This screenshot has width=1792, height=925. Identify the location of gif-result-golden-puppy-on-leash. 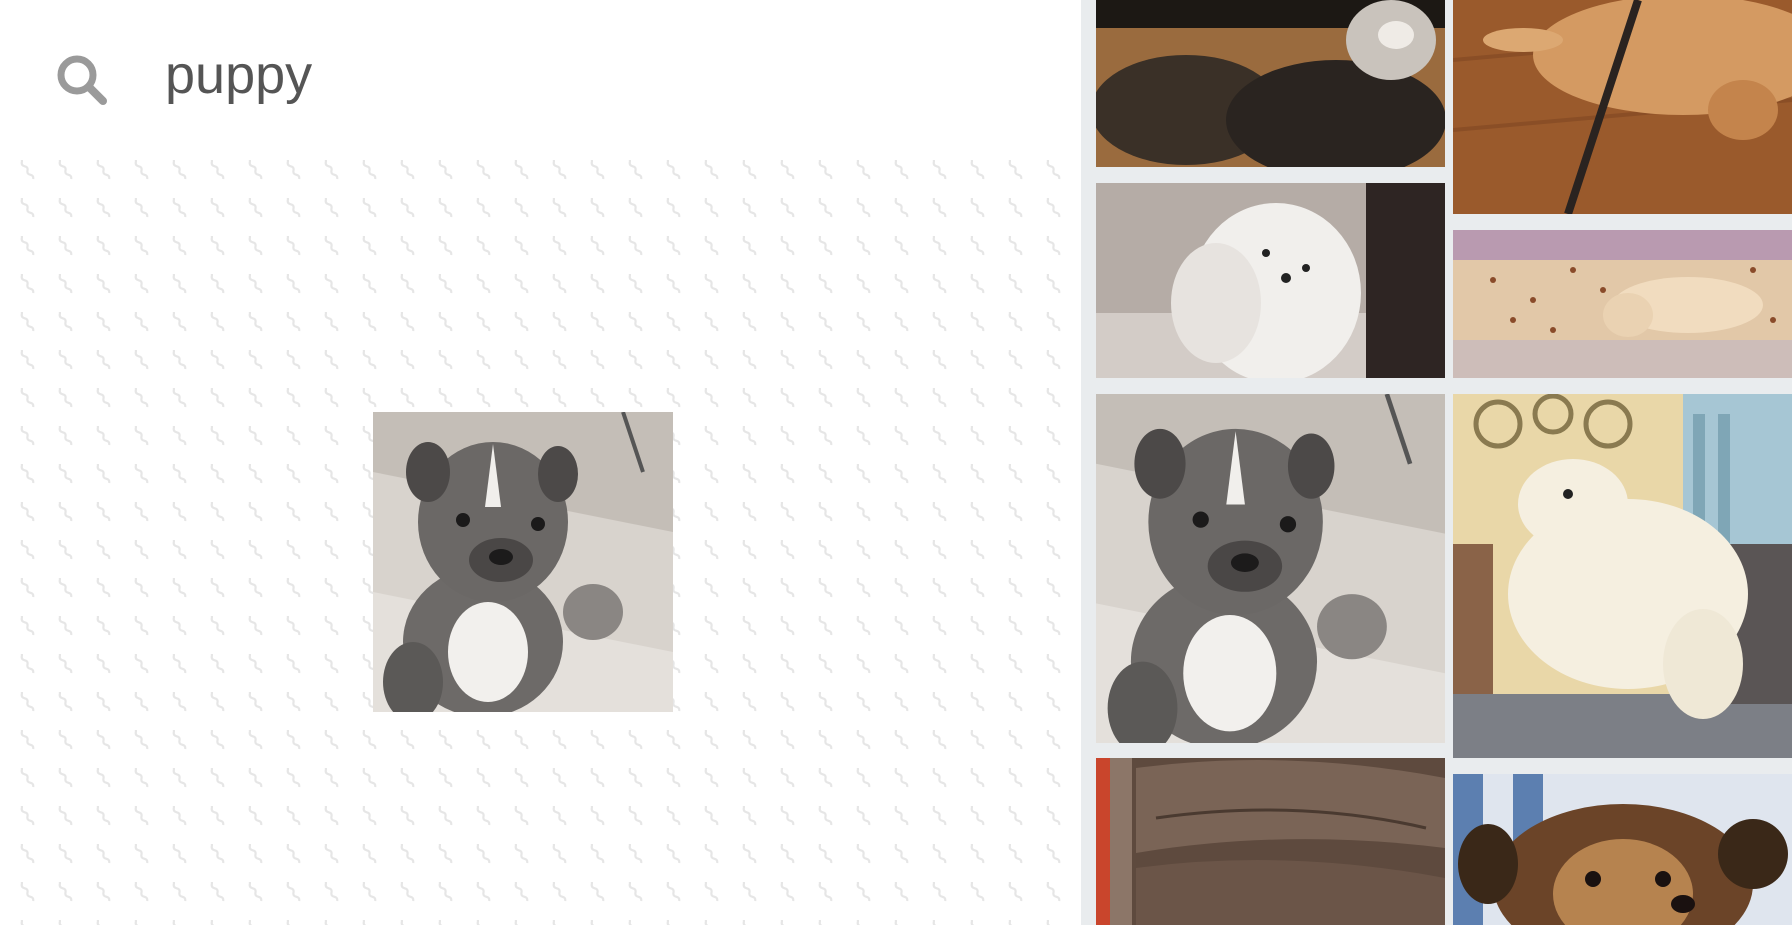
(1622, 107).